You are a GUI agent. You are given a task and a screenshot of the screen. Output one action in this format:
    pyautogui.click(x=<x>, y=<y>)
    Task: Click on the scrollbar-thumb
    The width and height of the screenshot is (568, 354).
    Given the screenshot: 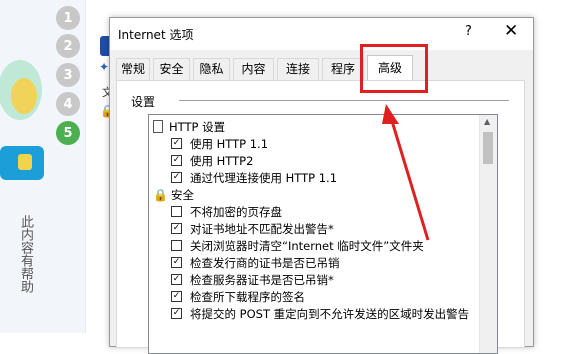 What is the action you would take?
    pyautogui.click(x=488, y=148)
    